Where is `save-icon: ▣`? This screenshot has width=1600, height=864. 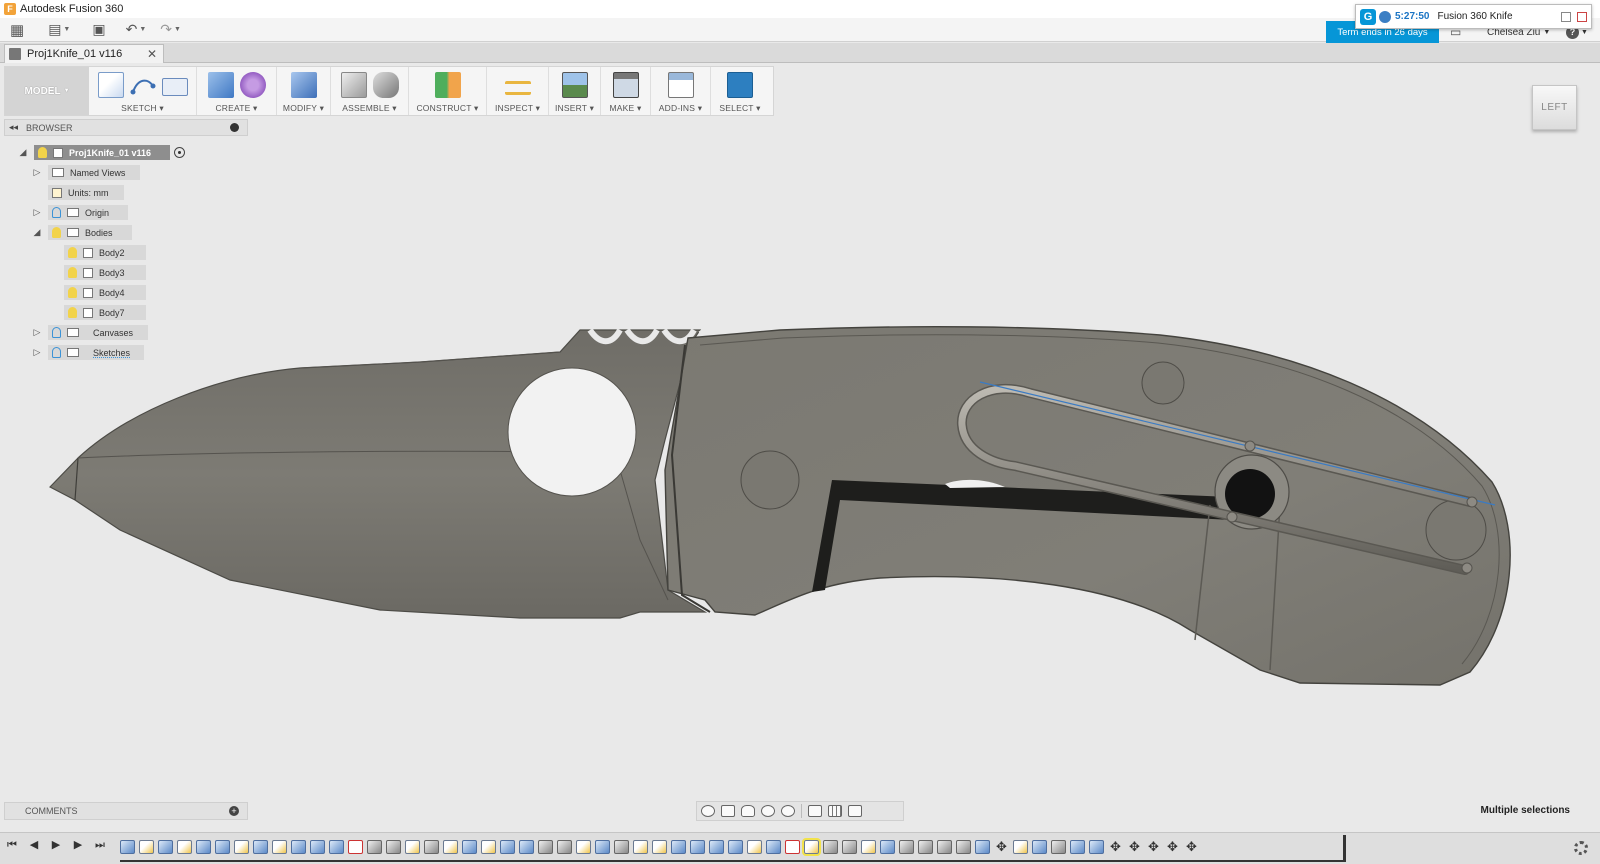 save-icon: ▣ is located at coordinates (98, 30).